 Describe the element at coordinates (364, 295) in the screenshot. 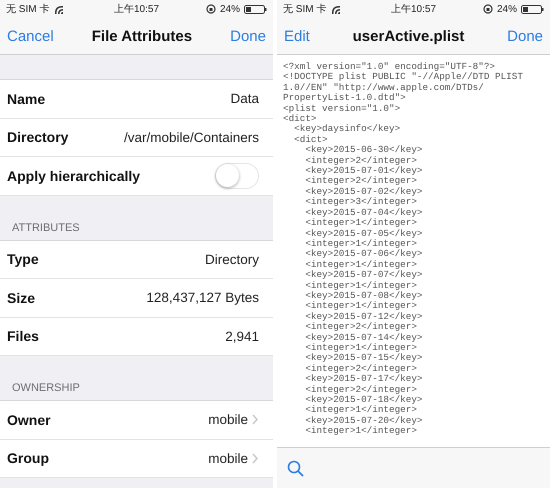

I see `code-line: <key>2015-07-08</key>` at that location.